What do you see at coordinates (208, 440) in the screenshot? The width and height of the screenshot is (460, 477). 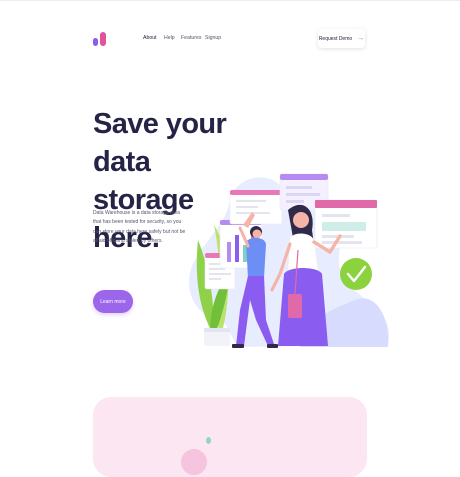 I see `leaf-decoration` at bounding box center [208, 440].